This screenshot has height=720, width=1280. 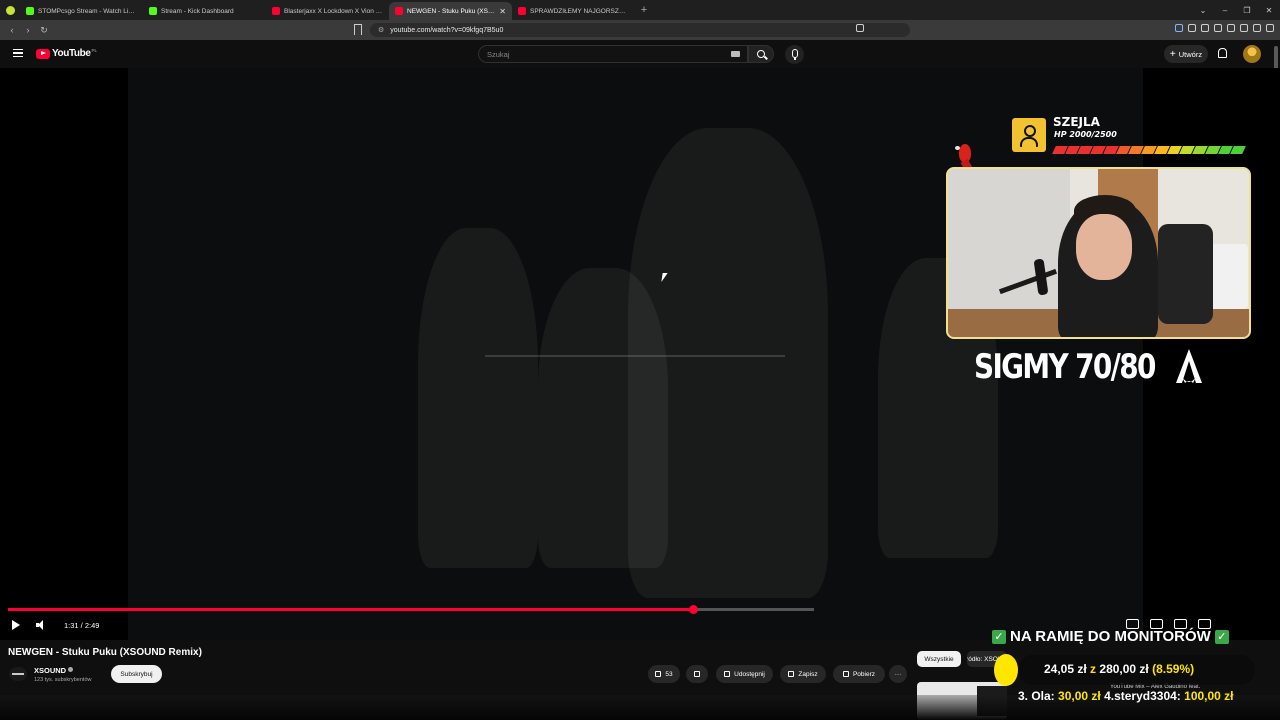 I want to click on create-label: Utwórz, so click(x=1190, y=54).